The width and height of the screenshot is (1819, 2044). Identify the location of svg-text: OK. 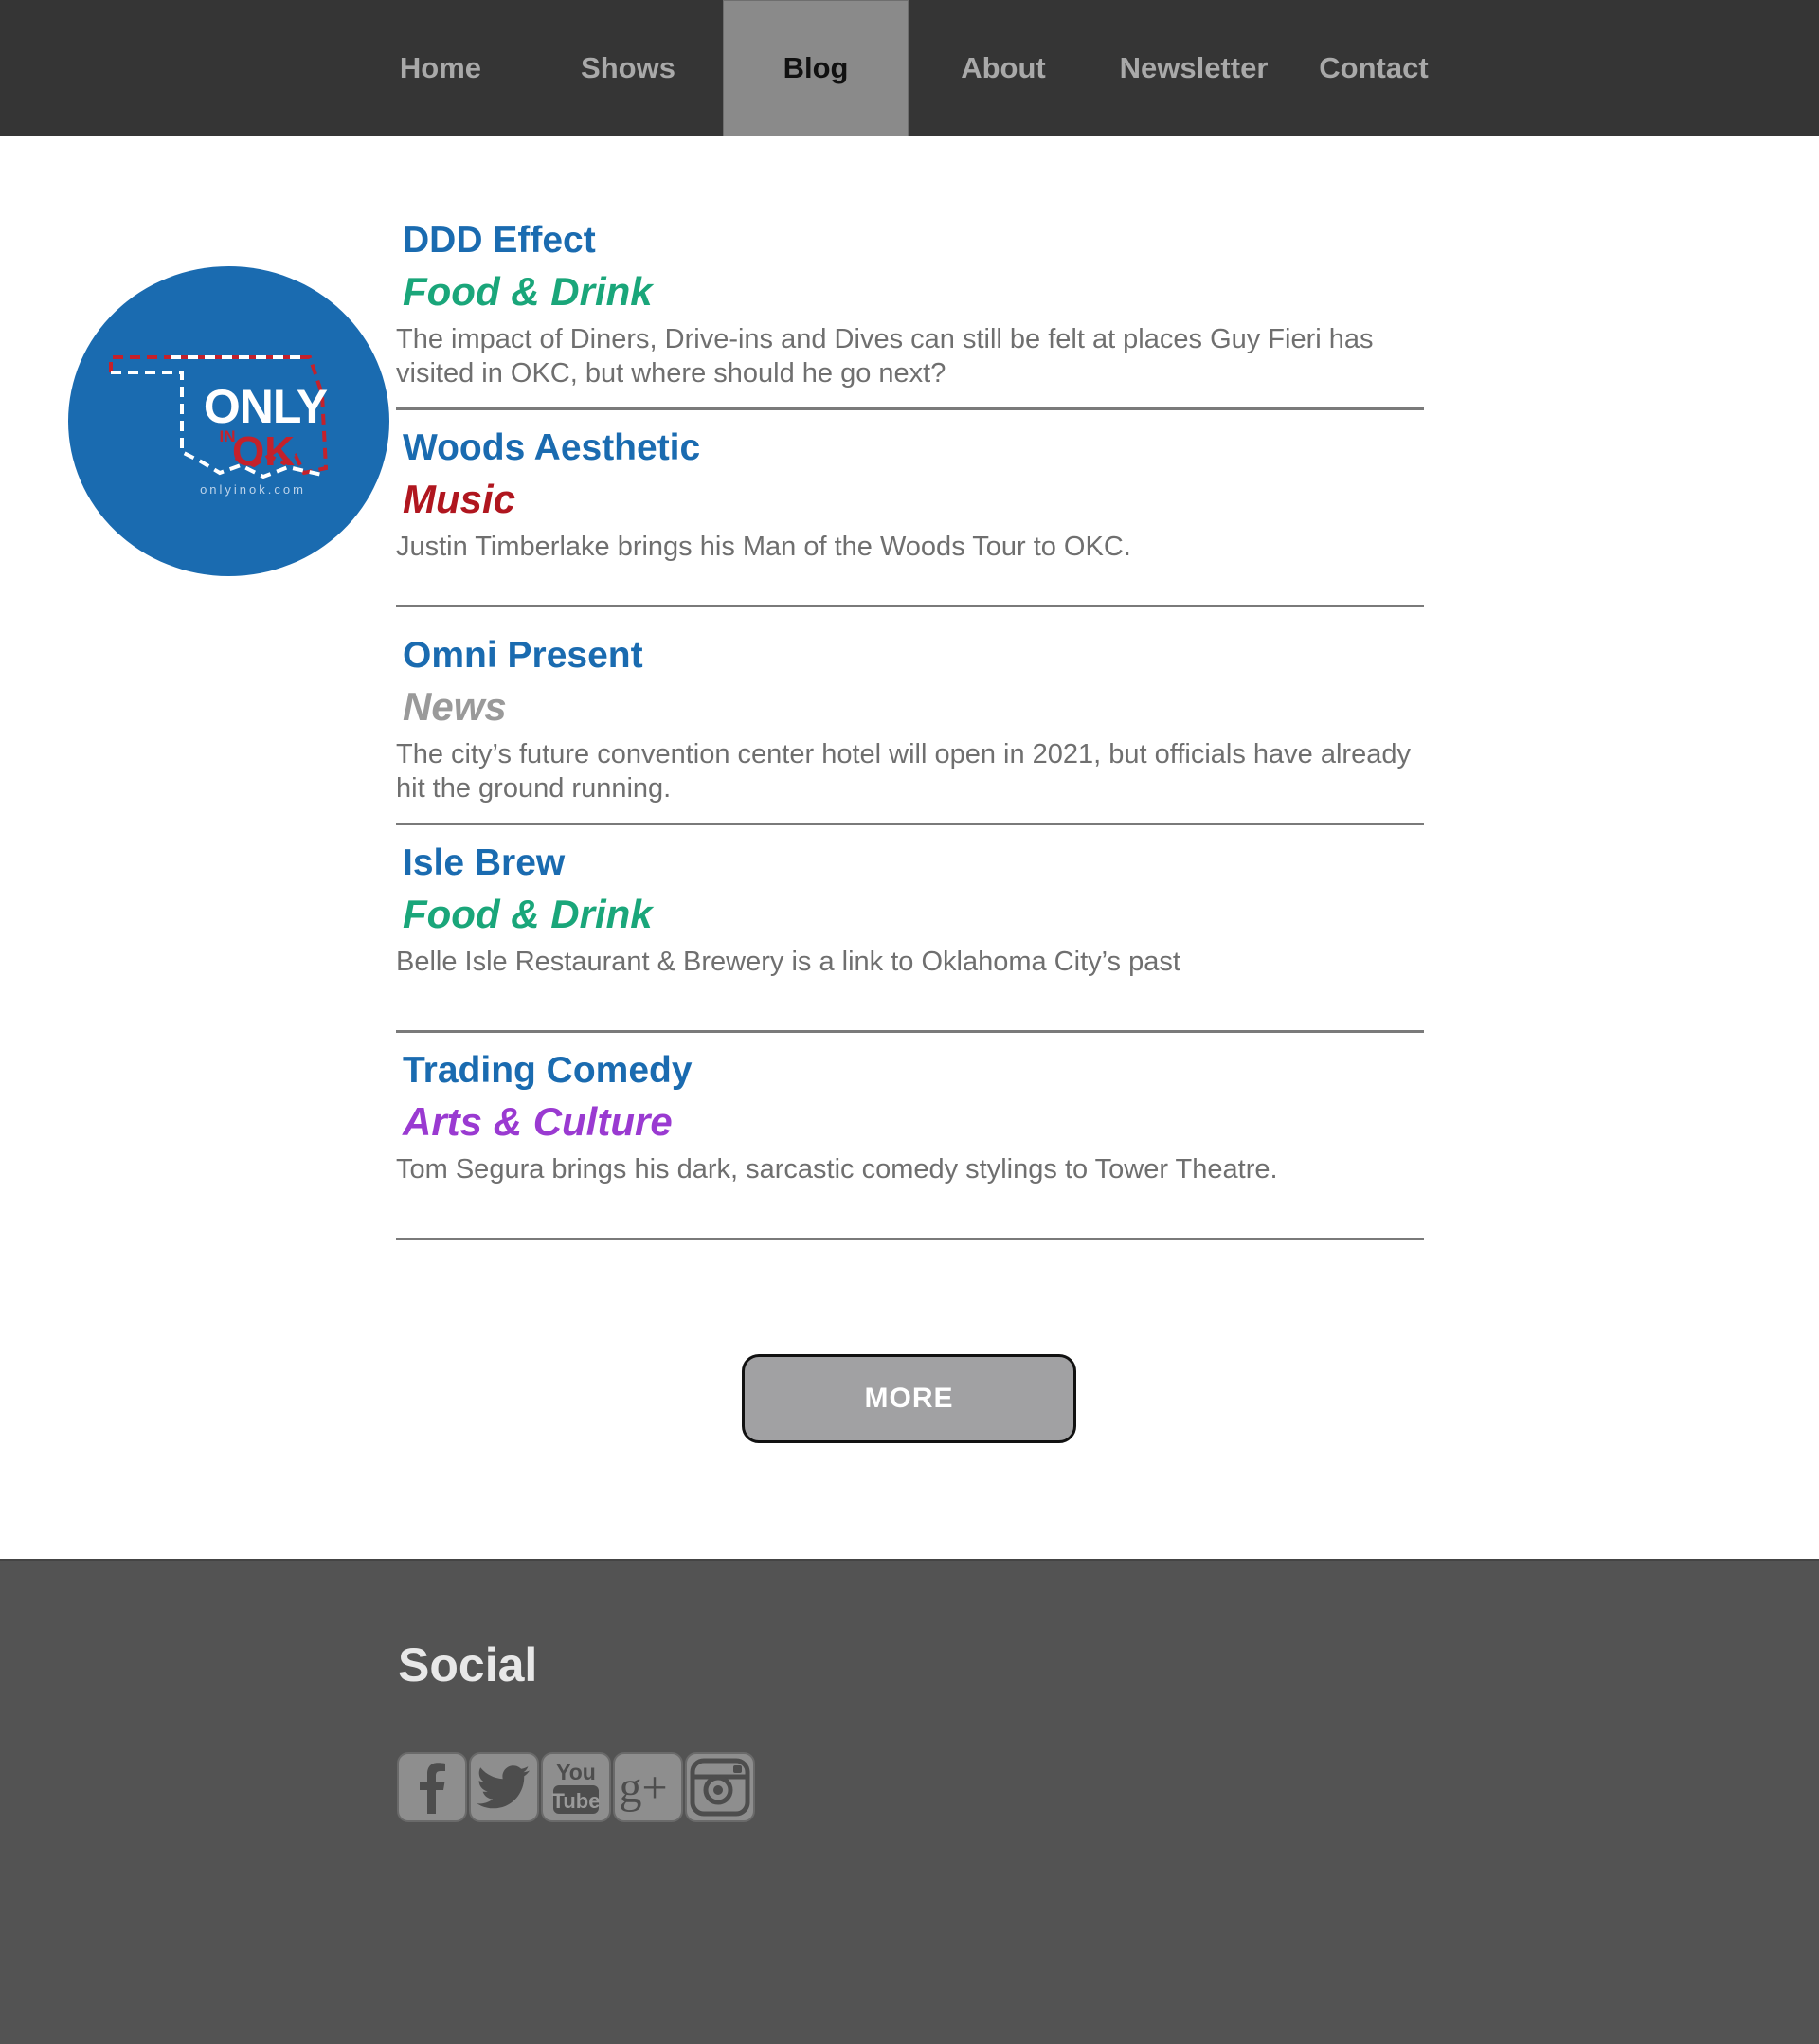
(263, 451).